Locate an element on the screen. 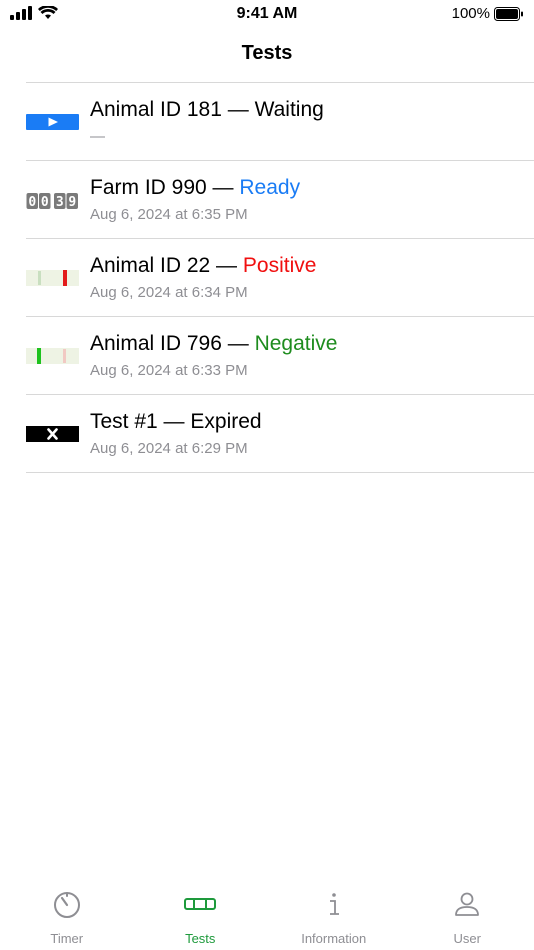 The image size is (534, 950). positive-strip-icon is located at coordinates (52, 278).